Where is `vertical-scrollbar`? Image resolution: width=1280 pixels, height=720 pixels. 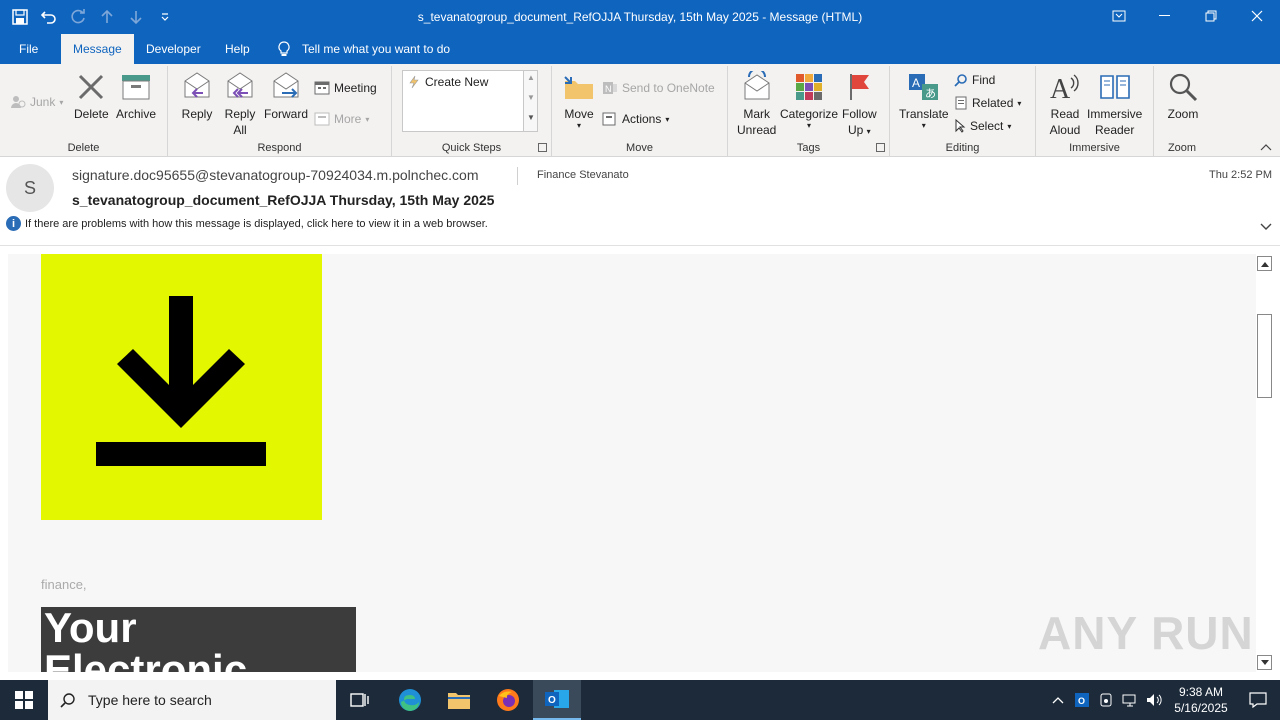
vertical-scrollbar is located at coordinates (1264, 463).